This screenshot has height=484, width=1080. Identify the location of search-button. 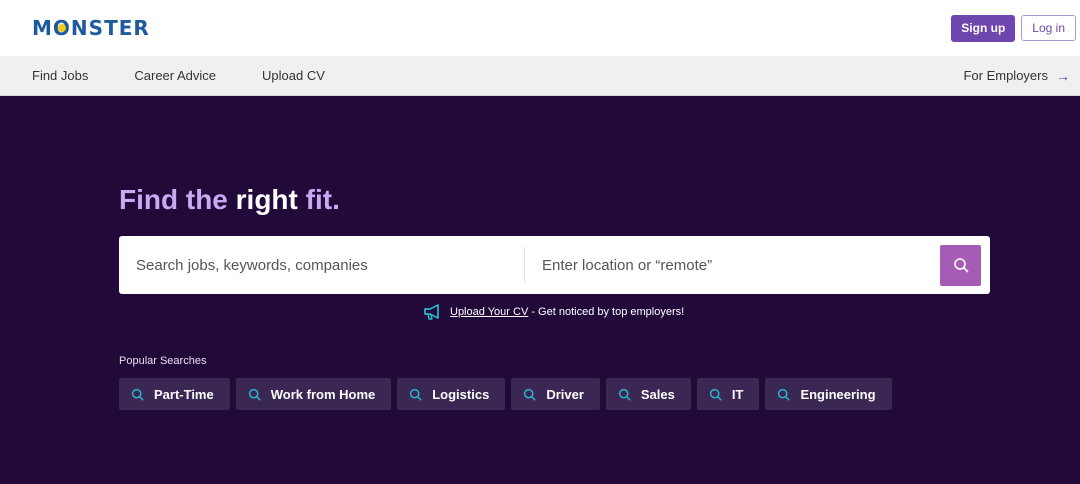
(960, 265).